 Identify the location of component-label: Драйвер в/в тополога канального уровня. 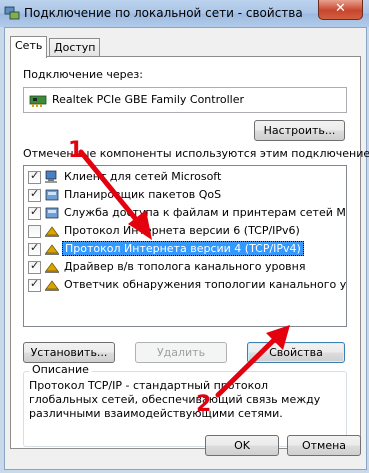
(185, 266).